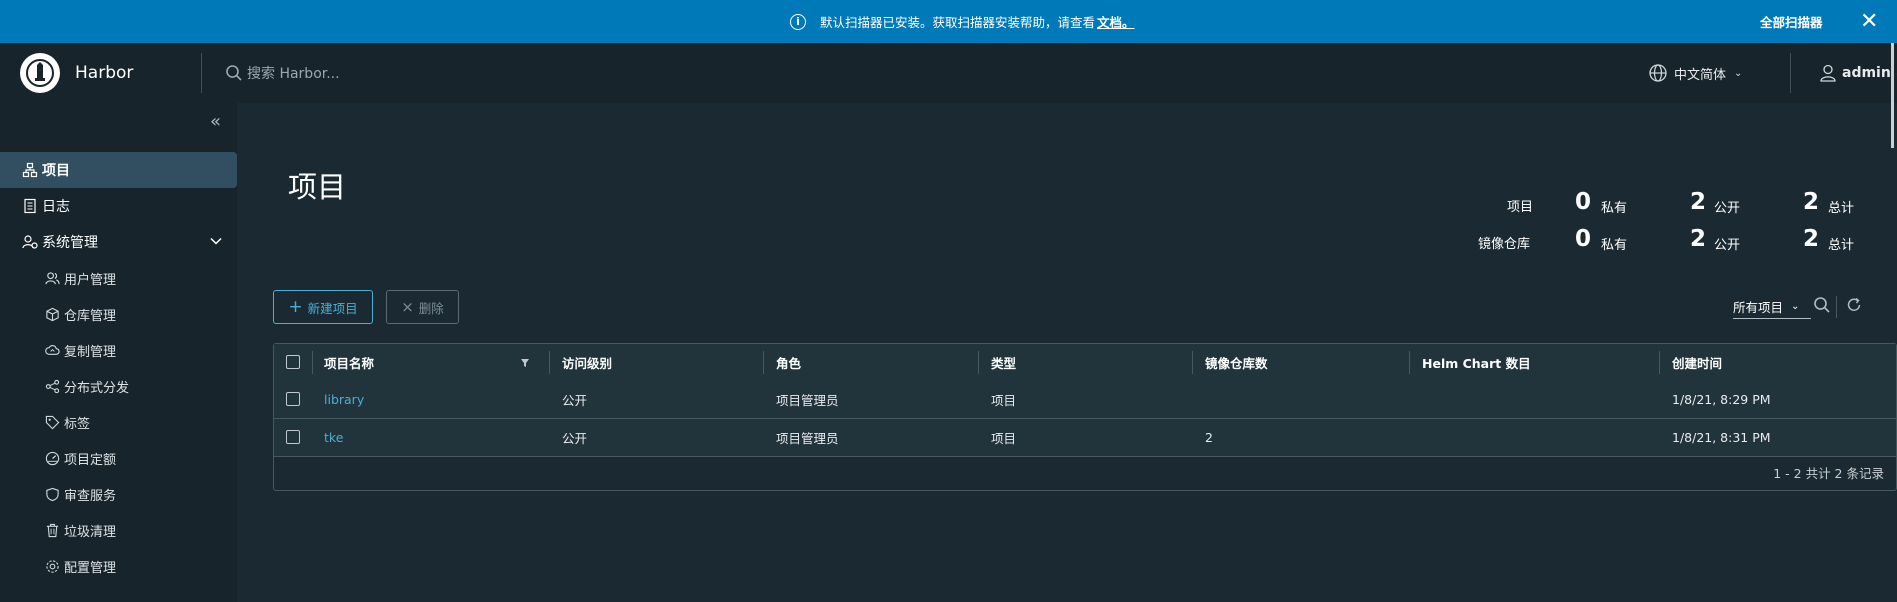 The height and width of the screenshot is (602, 1897). What do you see at coordinates (1828, 73) in the screenshot?
I see `user-icon` at bounding box center [1828, 73].